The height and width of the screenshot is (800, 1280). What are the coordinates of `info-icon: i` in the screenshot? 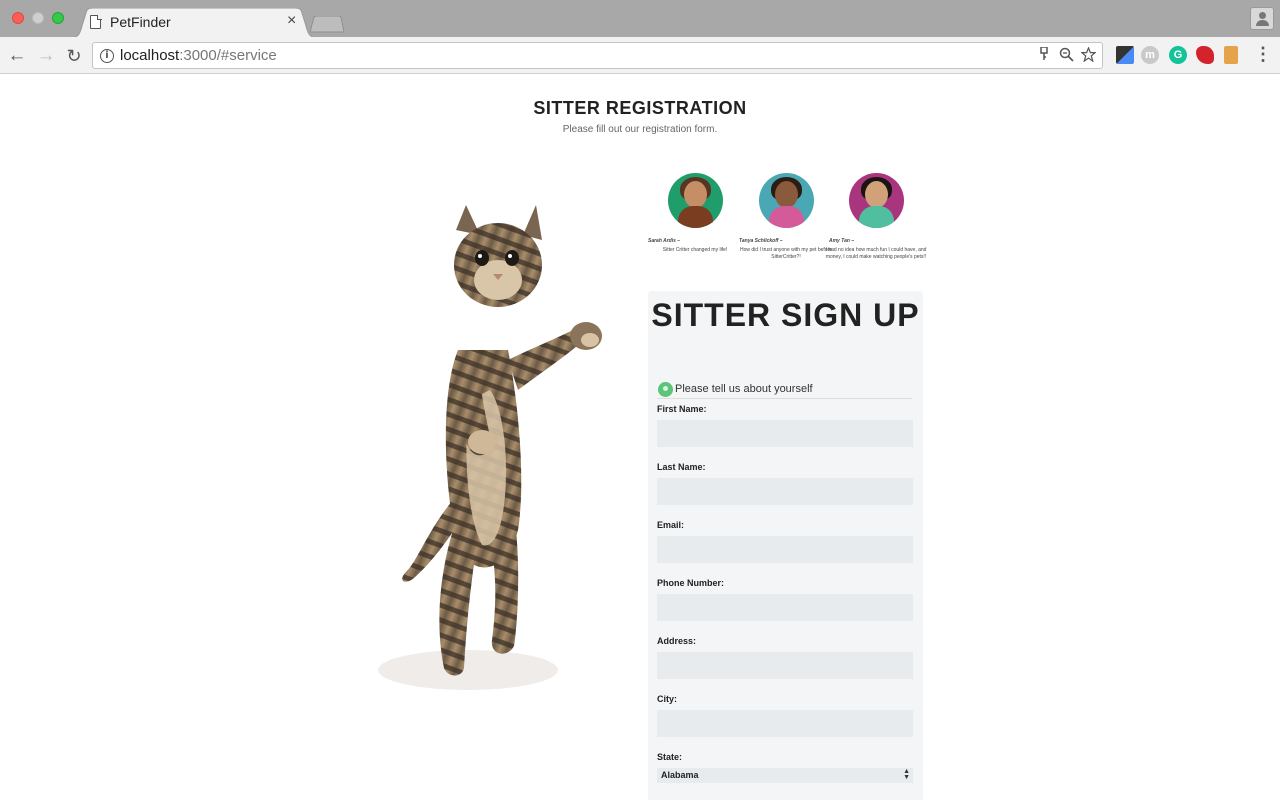 It's located at (107, 56).